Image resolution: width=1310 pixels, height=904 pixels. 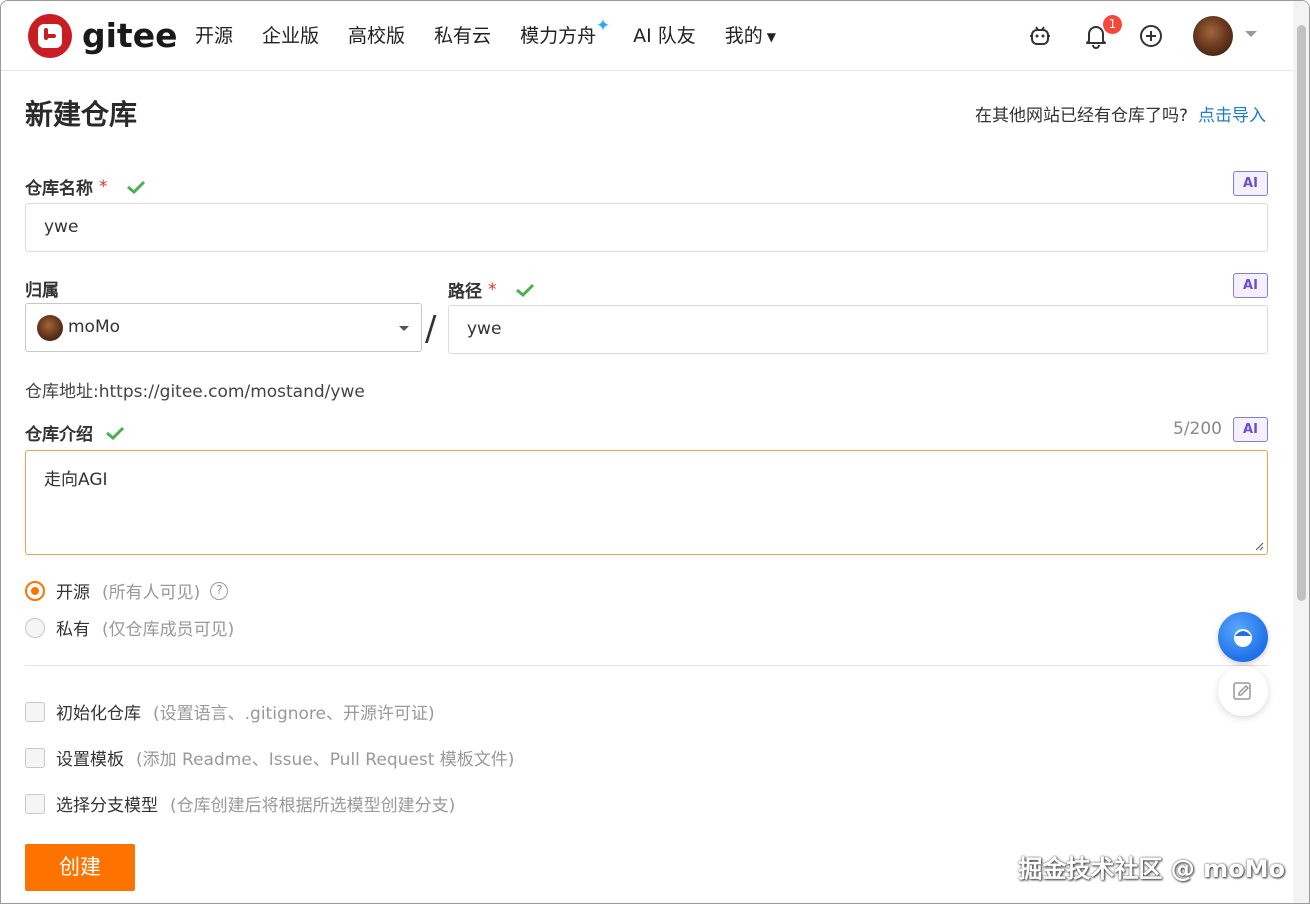 I want to click on repo-name-label-text: 仓库名称, so click(x=59, y=189).